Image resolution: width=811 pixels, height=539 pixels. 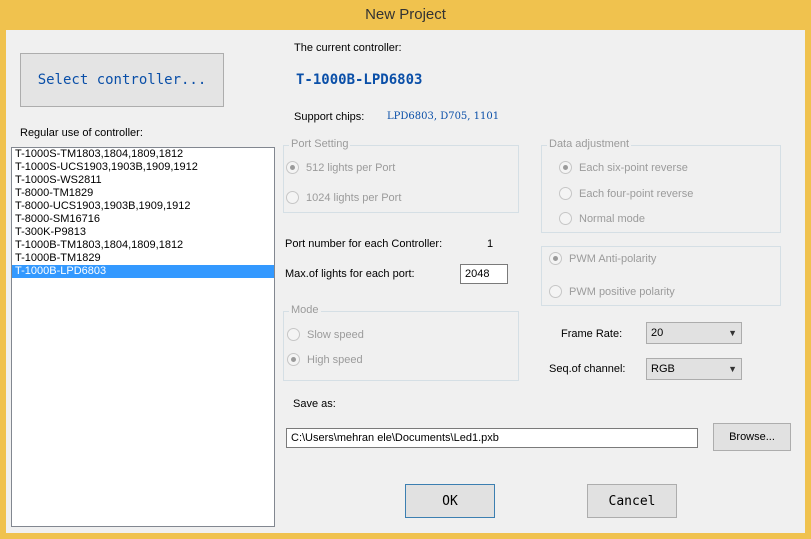 What do you see at coordinates (335, 359) in the screenshot?
I see `radio-label: High speed` at bounding box center [335, 359].